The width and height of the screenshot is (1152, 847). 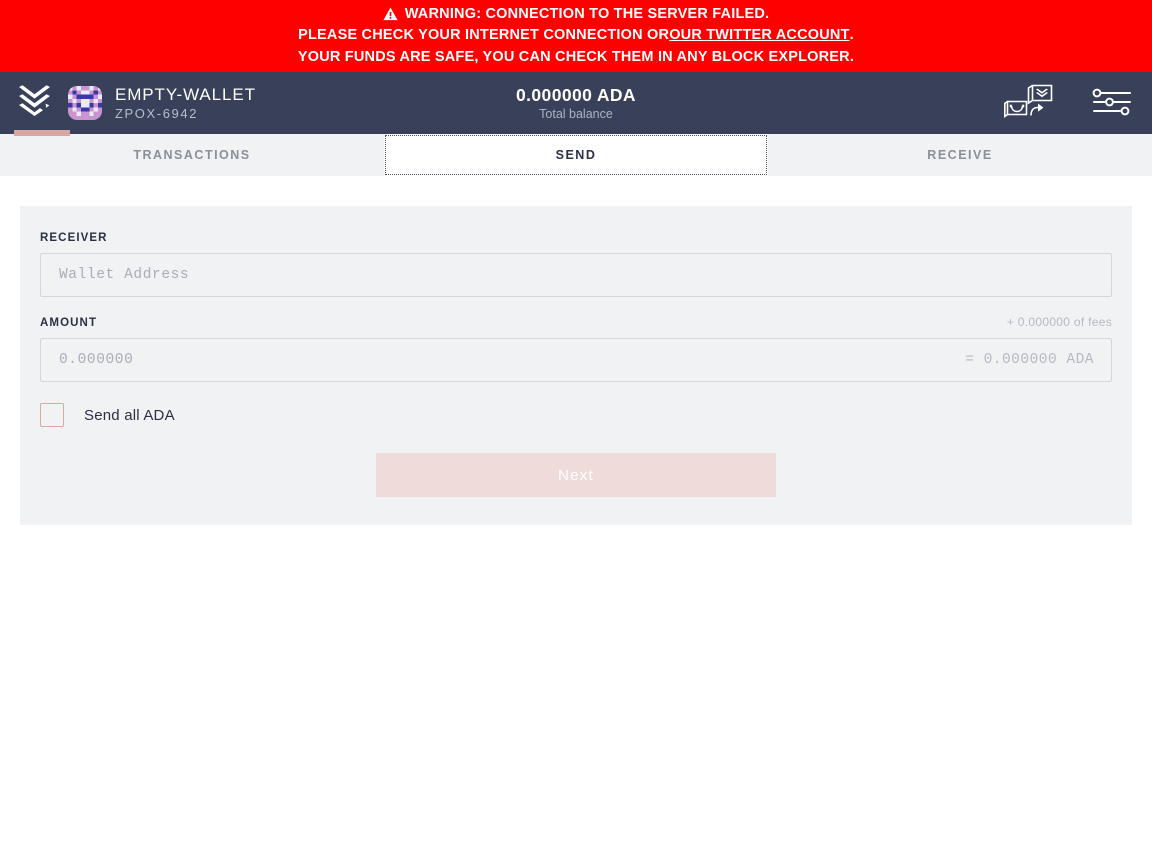 I want to click on chevron-down-logo-icon, so click(x=34, y=103).